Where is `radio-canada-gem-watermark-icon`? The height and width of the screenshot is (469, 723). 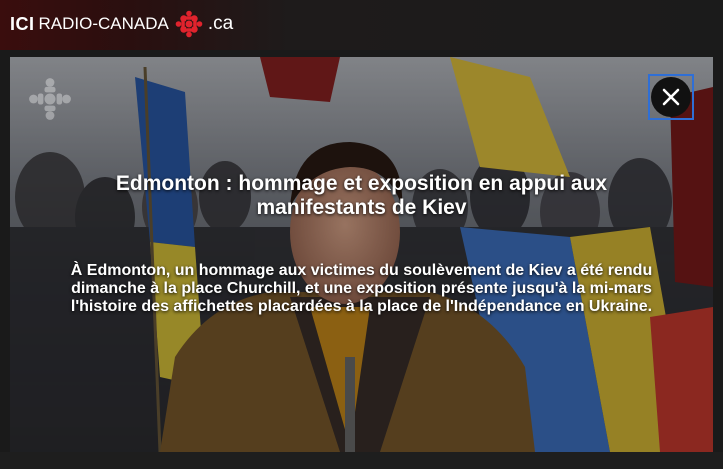
radio-canada-gem-watermark-icon is located at coordinates (50, 99).